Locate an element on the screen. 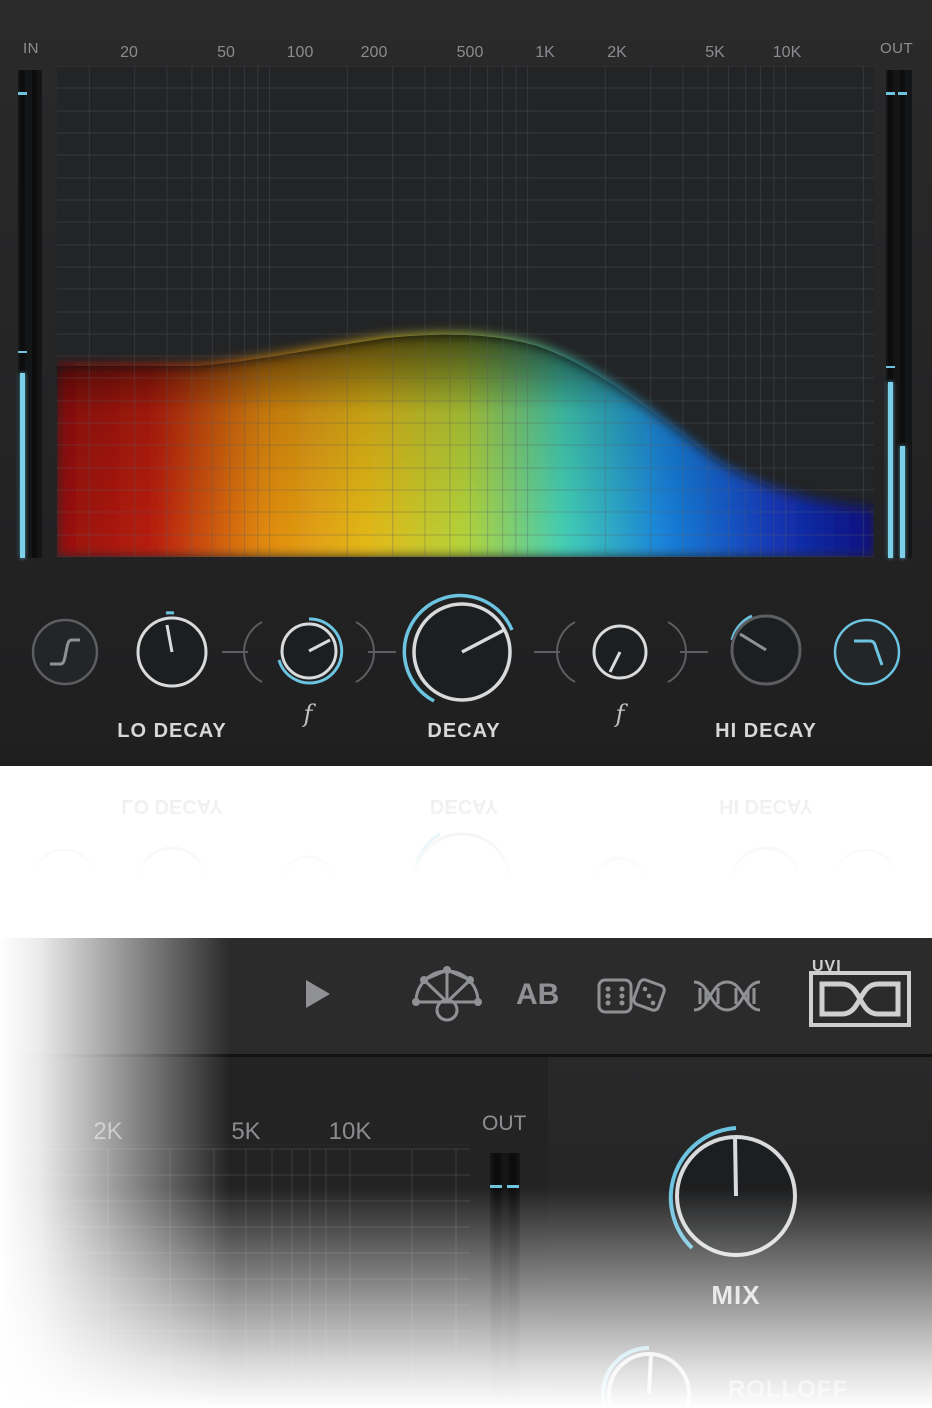  toolbar: AB UVI is located at coordinates (466, 997).